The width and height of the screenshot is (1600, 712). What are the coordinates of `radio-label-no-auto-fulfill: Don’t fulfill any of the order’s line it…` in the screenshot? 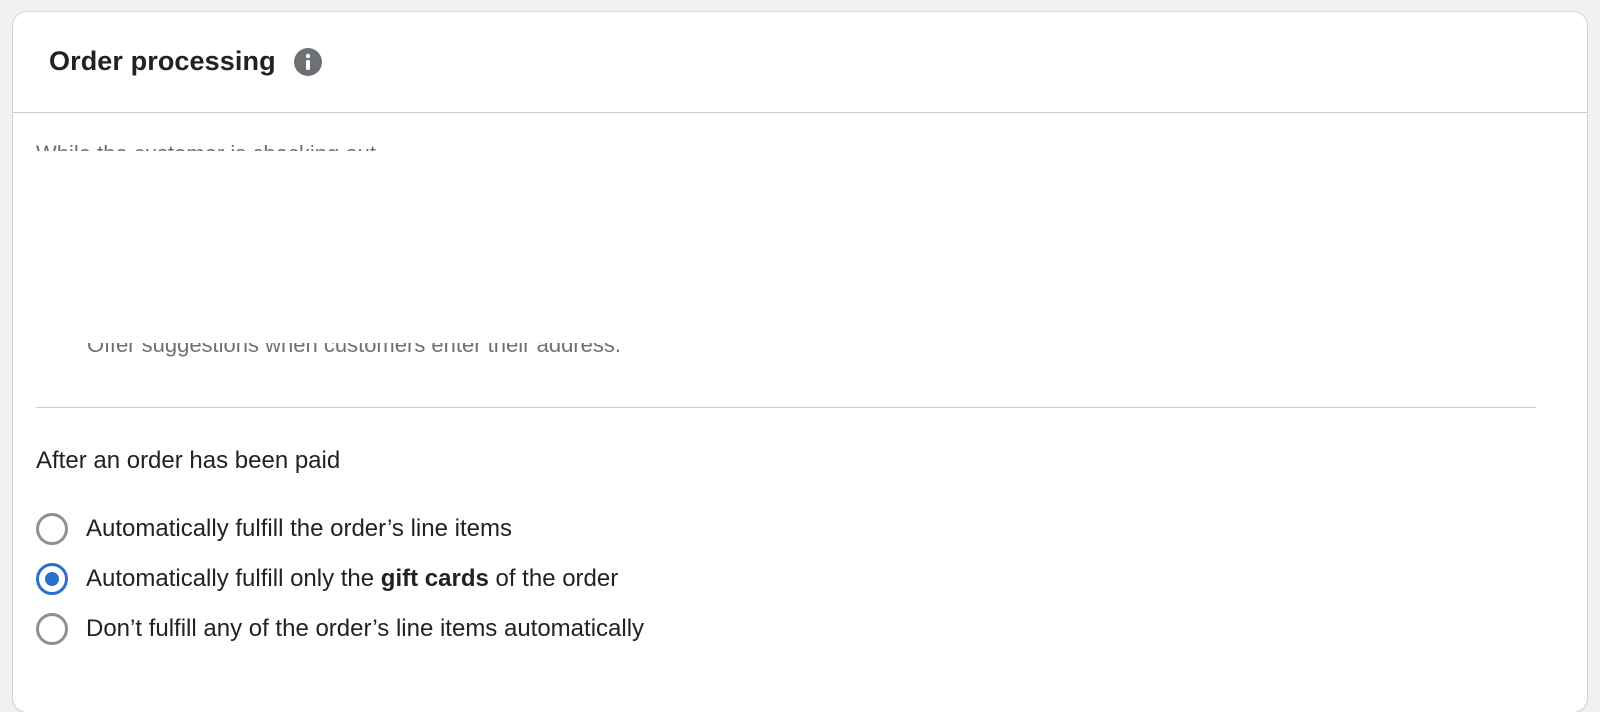 It's located at (365, 629).